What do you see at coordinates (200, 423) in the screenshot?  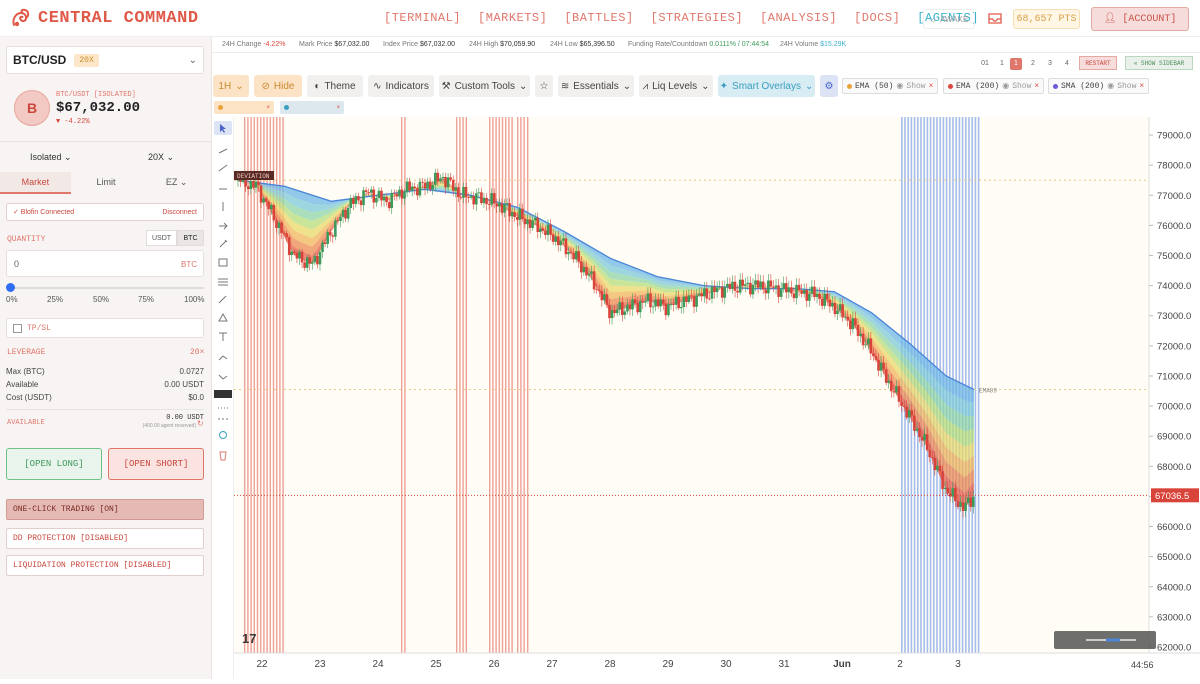 I see `refresh-icon: ↻` at bounding box center [200, 423].